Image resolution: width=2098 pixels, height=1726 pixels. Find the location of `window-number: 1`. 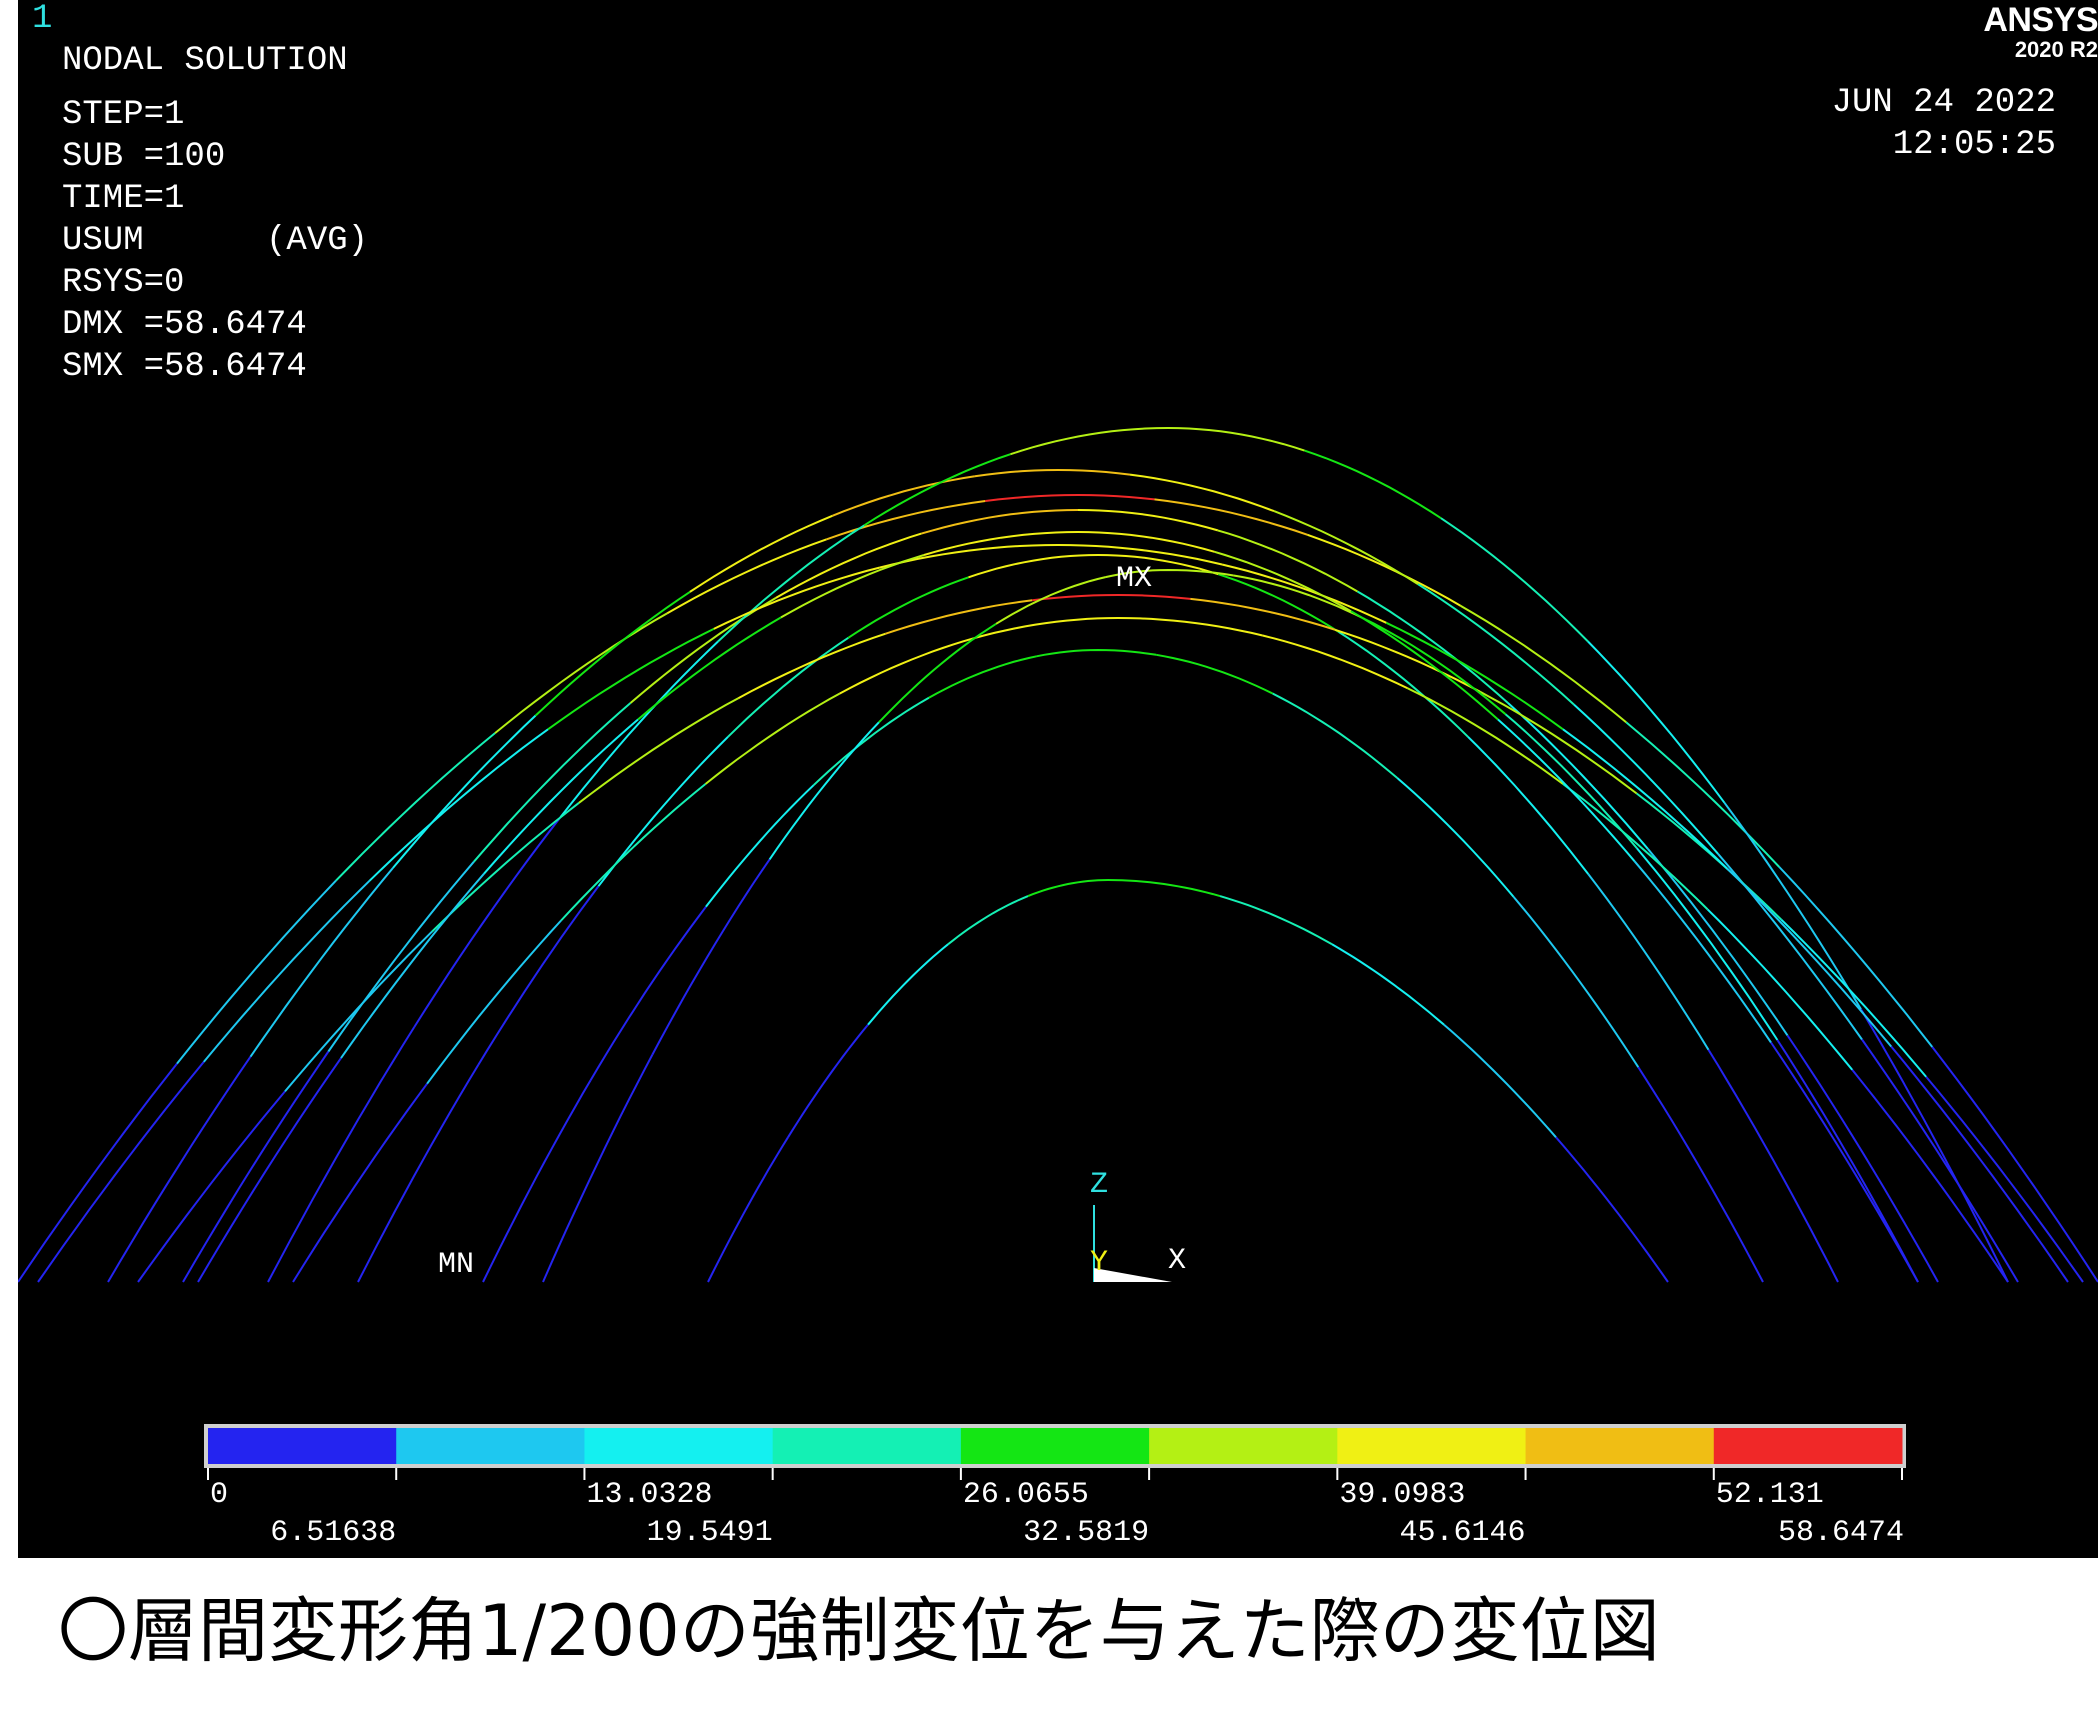

window-number: 1 is located at coordinates (42, 19).